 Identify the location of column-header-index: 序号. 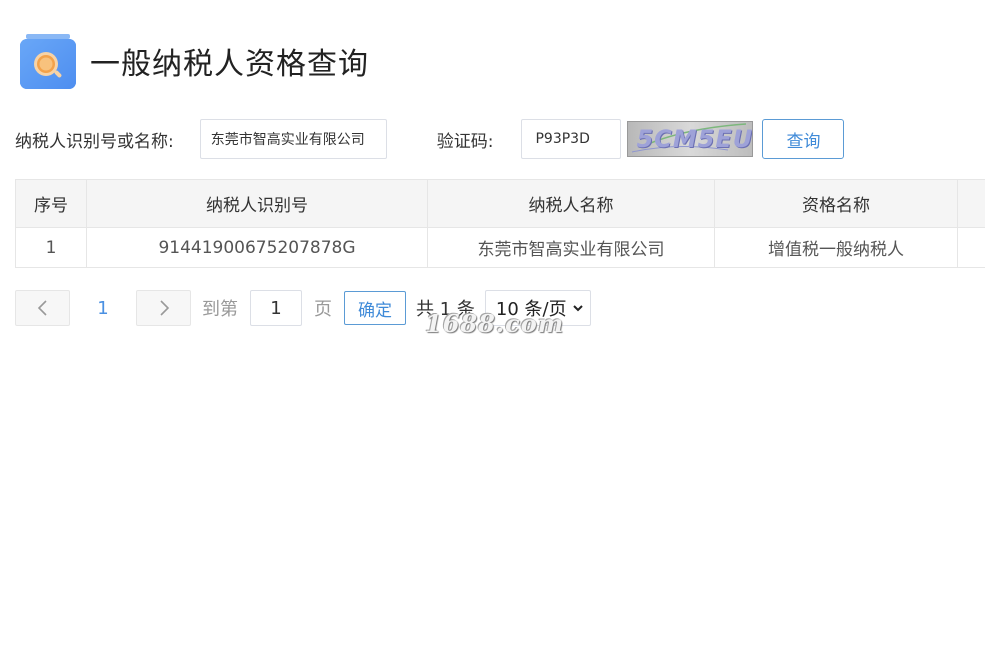
(51, 204).